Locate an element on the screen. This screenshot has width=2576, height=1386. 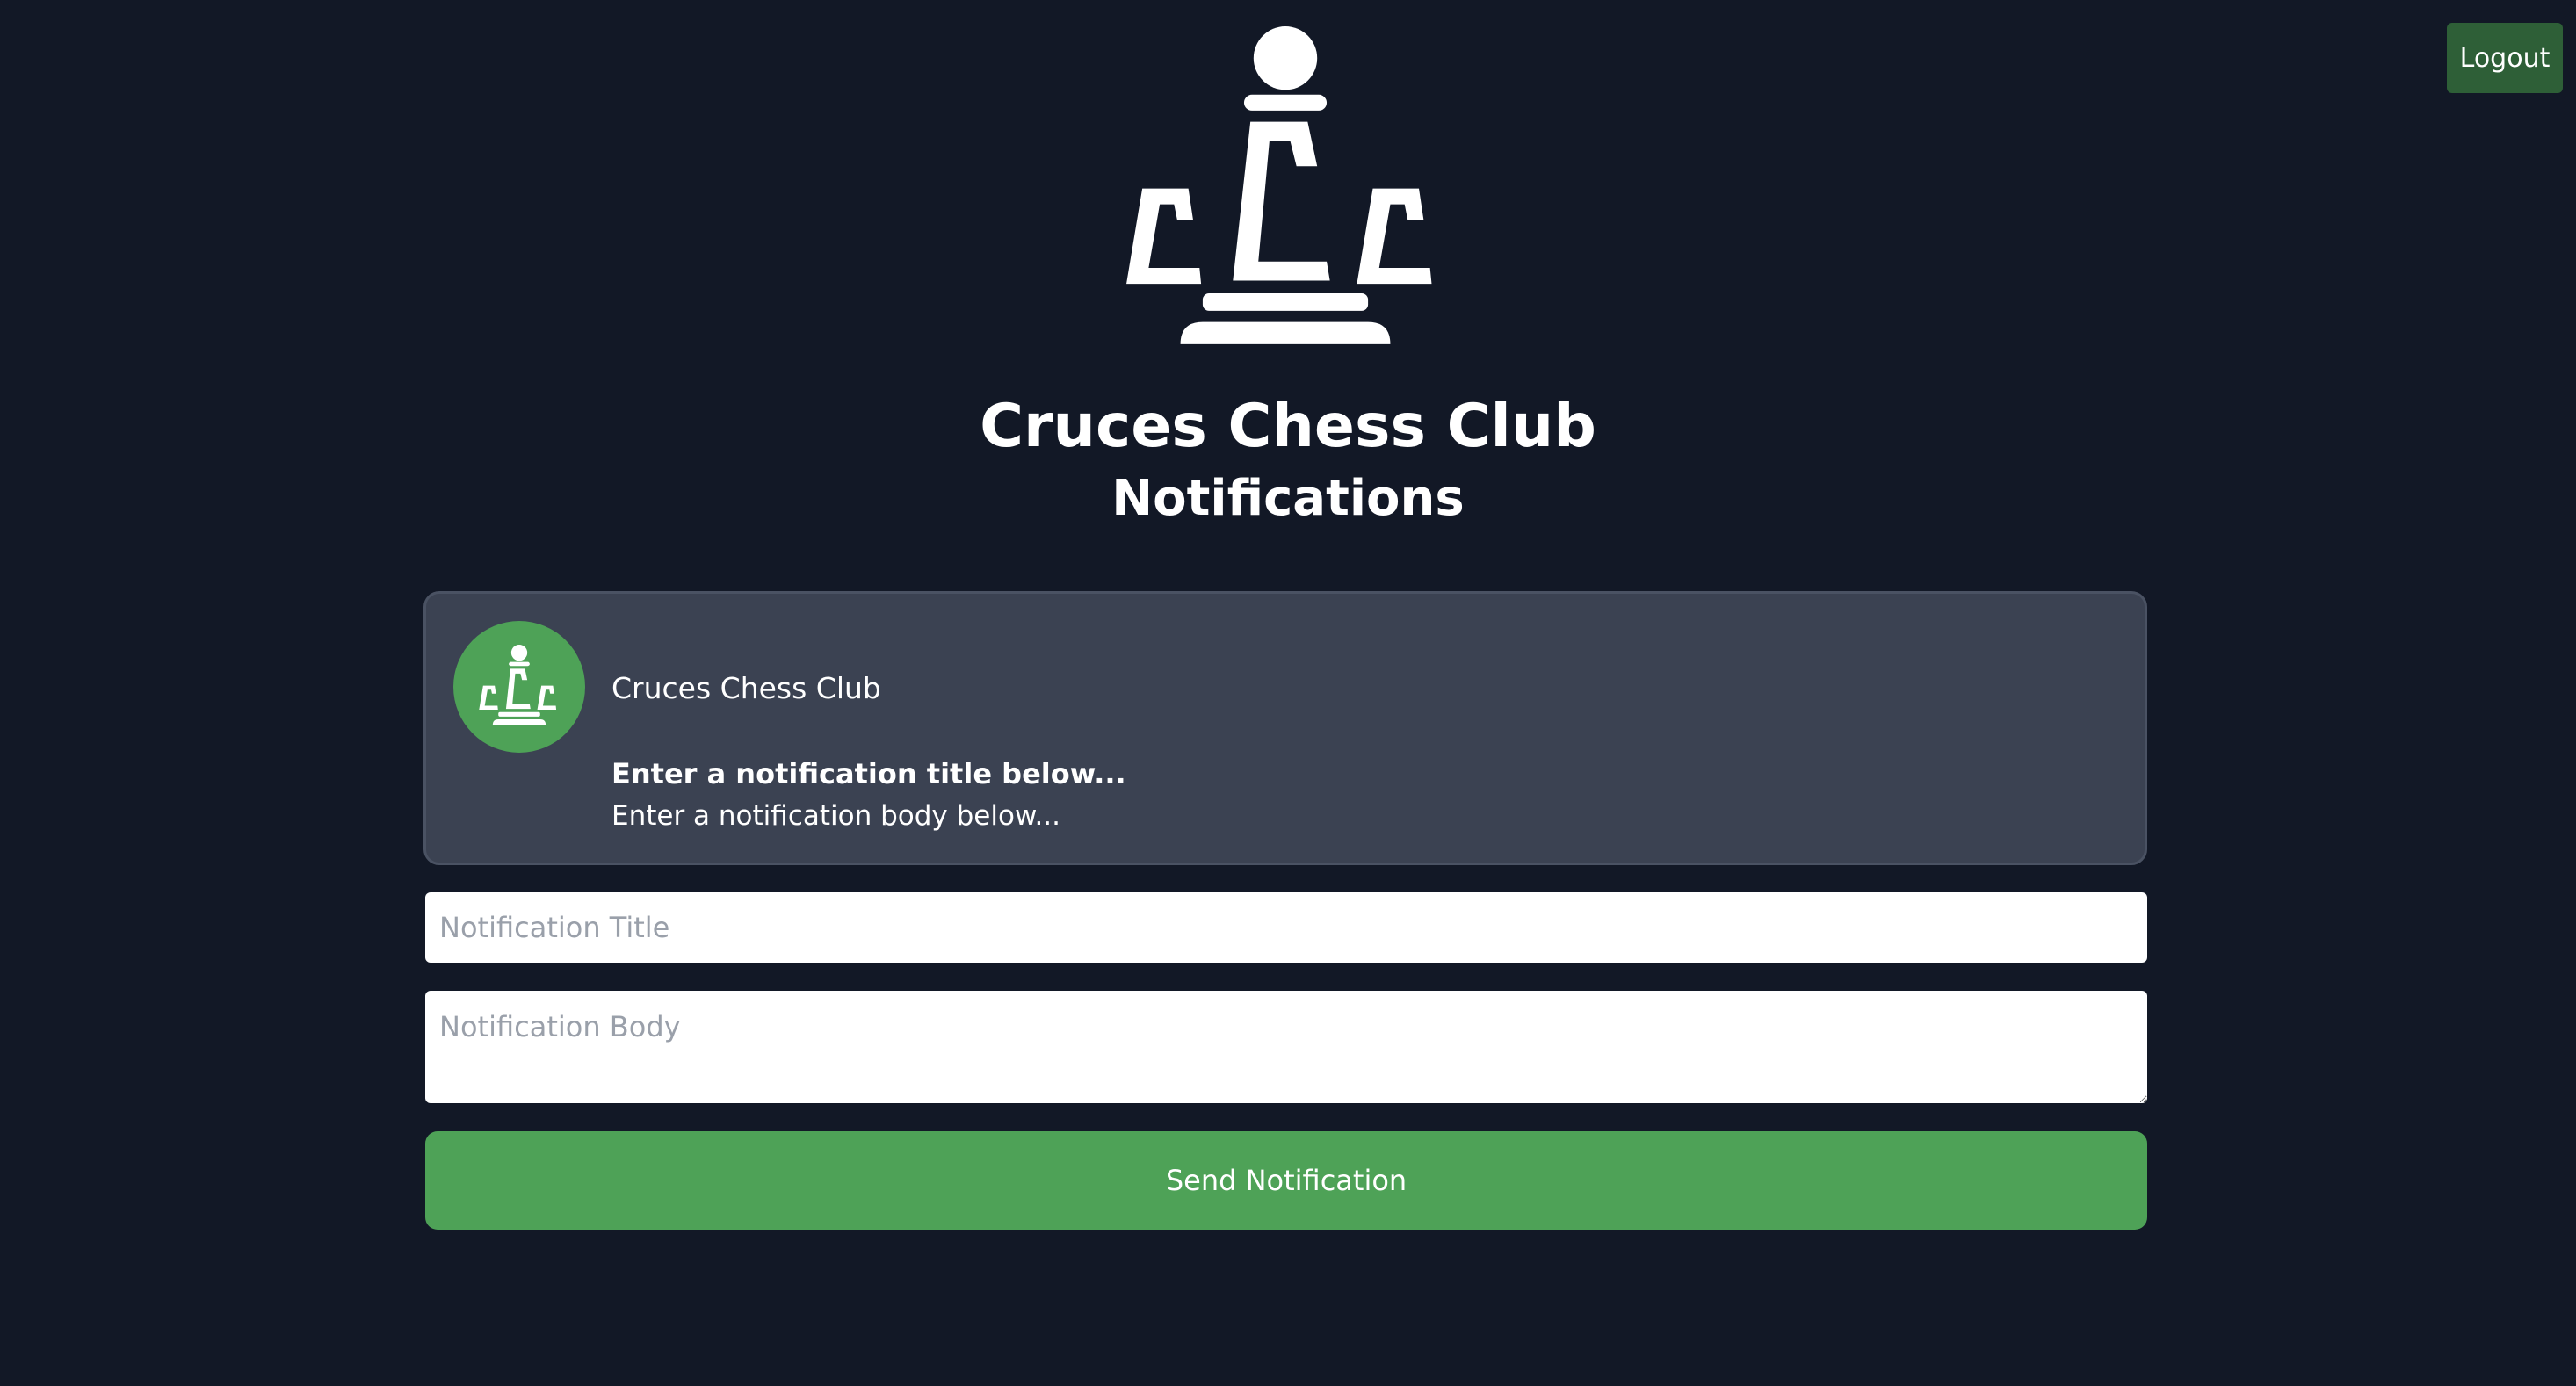
chess-logo-icon is located at coordinates (518, 685).